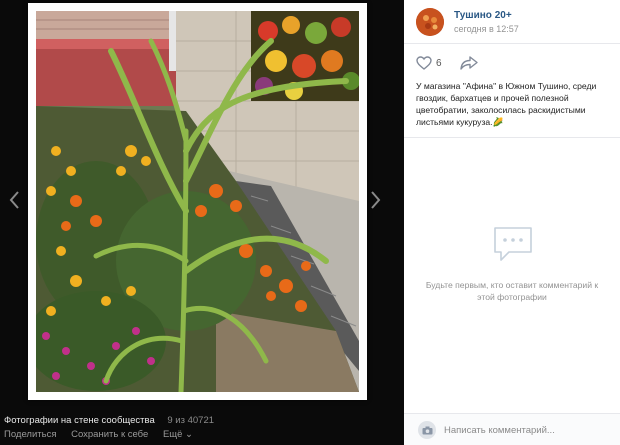 This screenshot has height=445, width=620. I want to click on chevron-right-icon, so click(376, 200).